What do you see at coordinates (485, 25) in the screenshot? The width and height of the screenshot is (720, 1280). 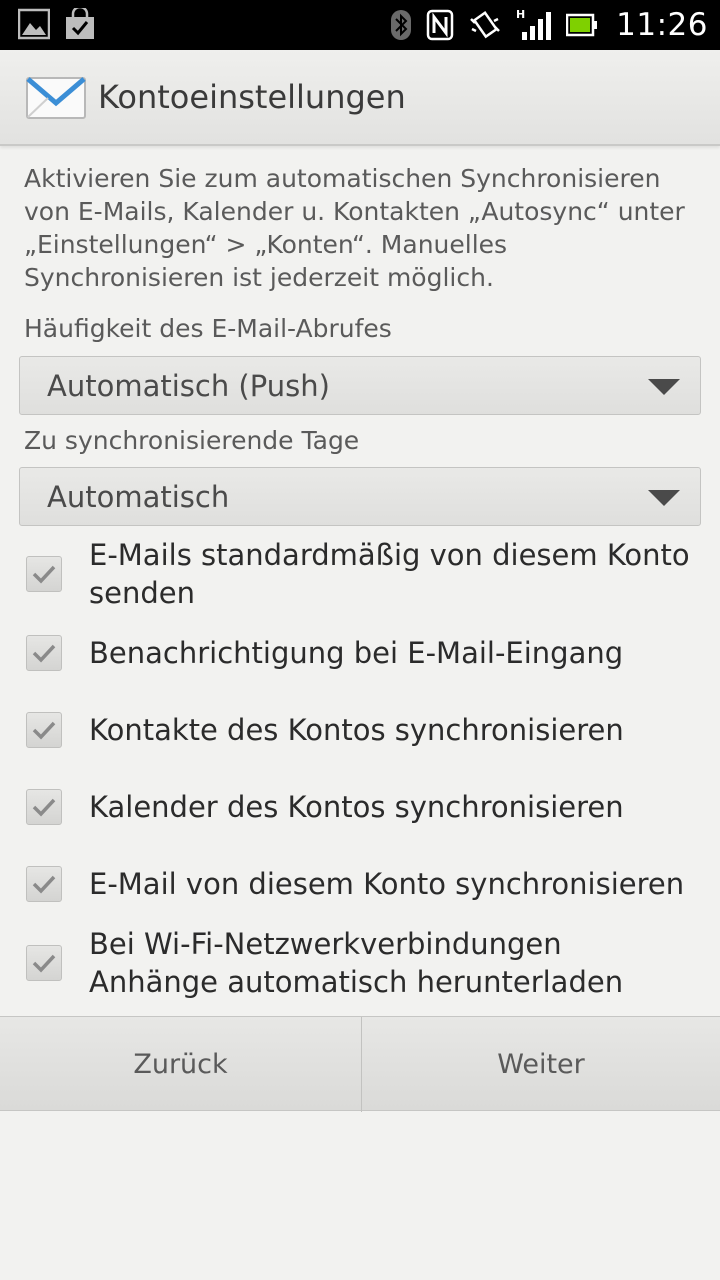 I see `vibrate-icon` at bounding box center [485, 25].